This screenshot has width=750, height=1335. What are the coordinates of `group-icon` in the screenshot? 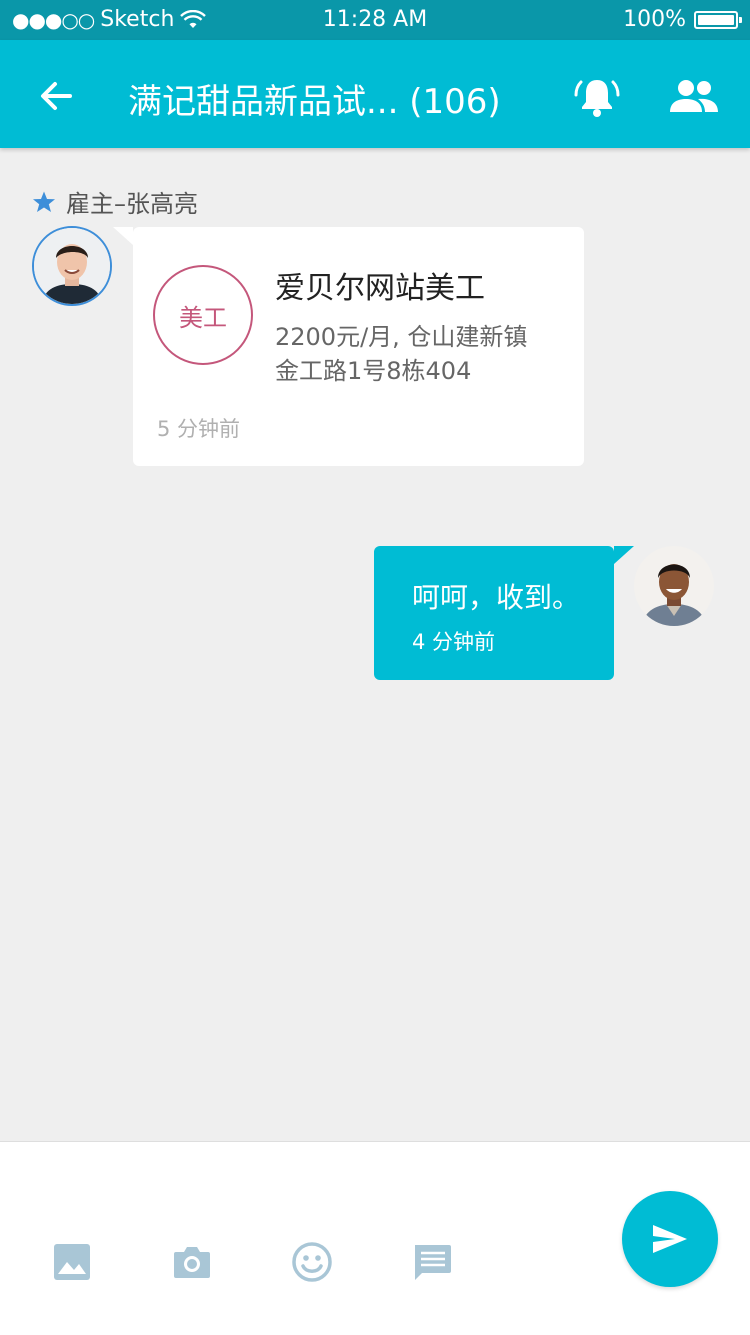 It's located at (694, 96).